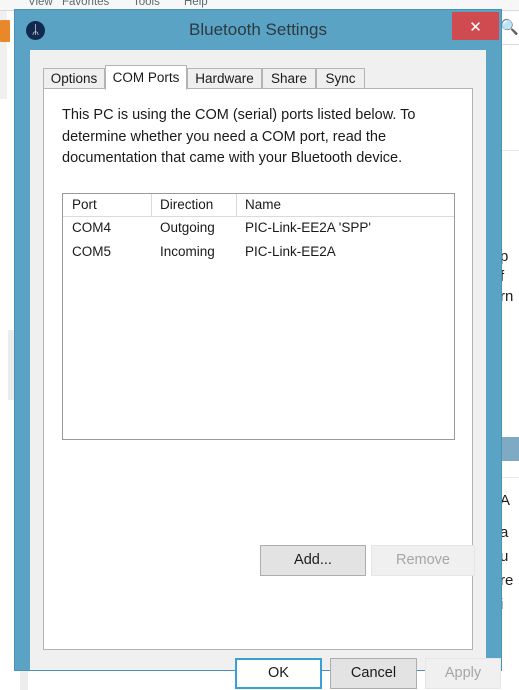 The image size is (519, 690). I want to click on cell-direction: Outgoing, so click(187, 227).